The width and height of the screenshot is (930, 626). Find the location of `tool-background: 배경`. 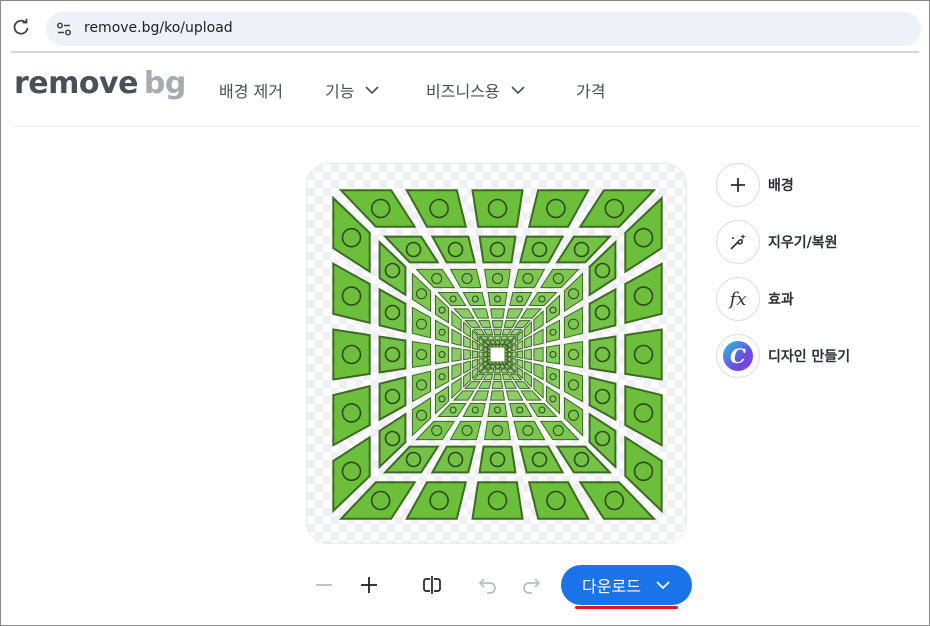

tool-background: 배경 is located at coordinates (755, 185).